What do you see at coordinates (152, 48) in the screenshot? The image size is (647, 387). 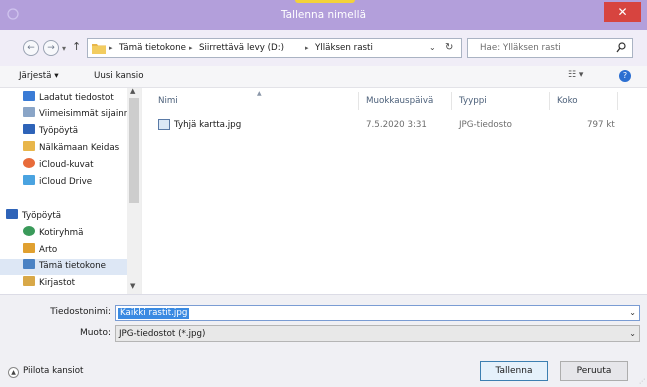 I see `breadcrumb-item: Tämä tietokone` at bounding box center [152, 48].